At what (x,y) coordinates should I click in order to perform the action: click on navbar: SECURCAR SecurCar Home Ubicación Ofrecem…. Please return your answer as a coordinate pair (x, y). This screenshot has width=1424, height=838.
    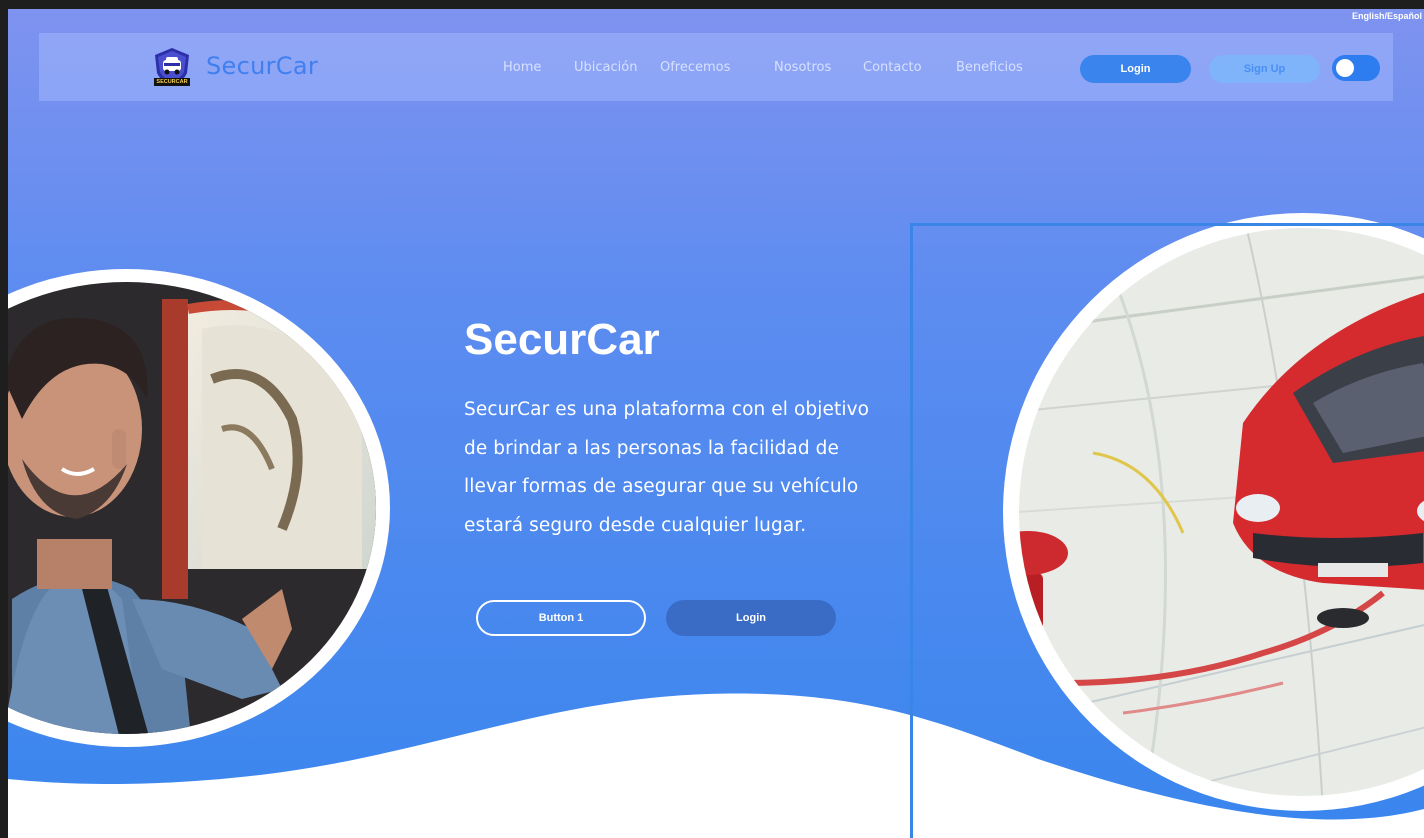
    Looking at the image, I should click on (716, 67).